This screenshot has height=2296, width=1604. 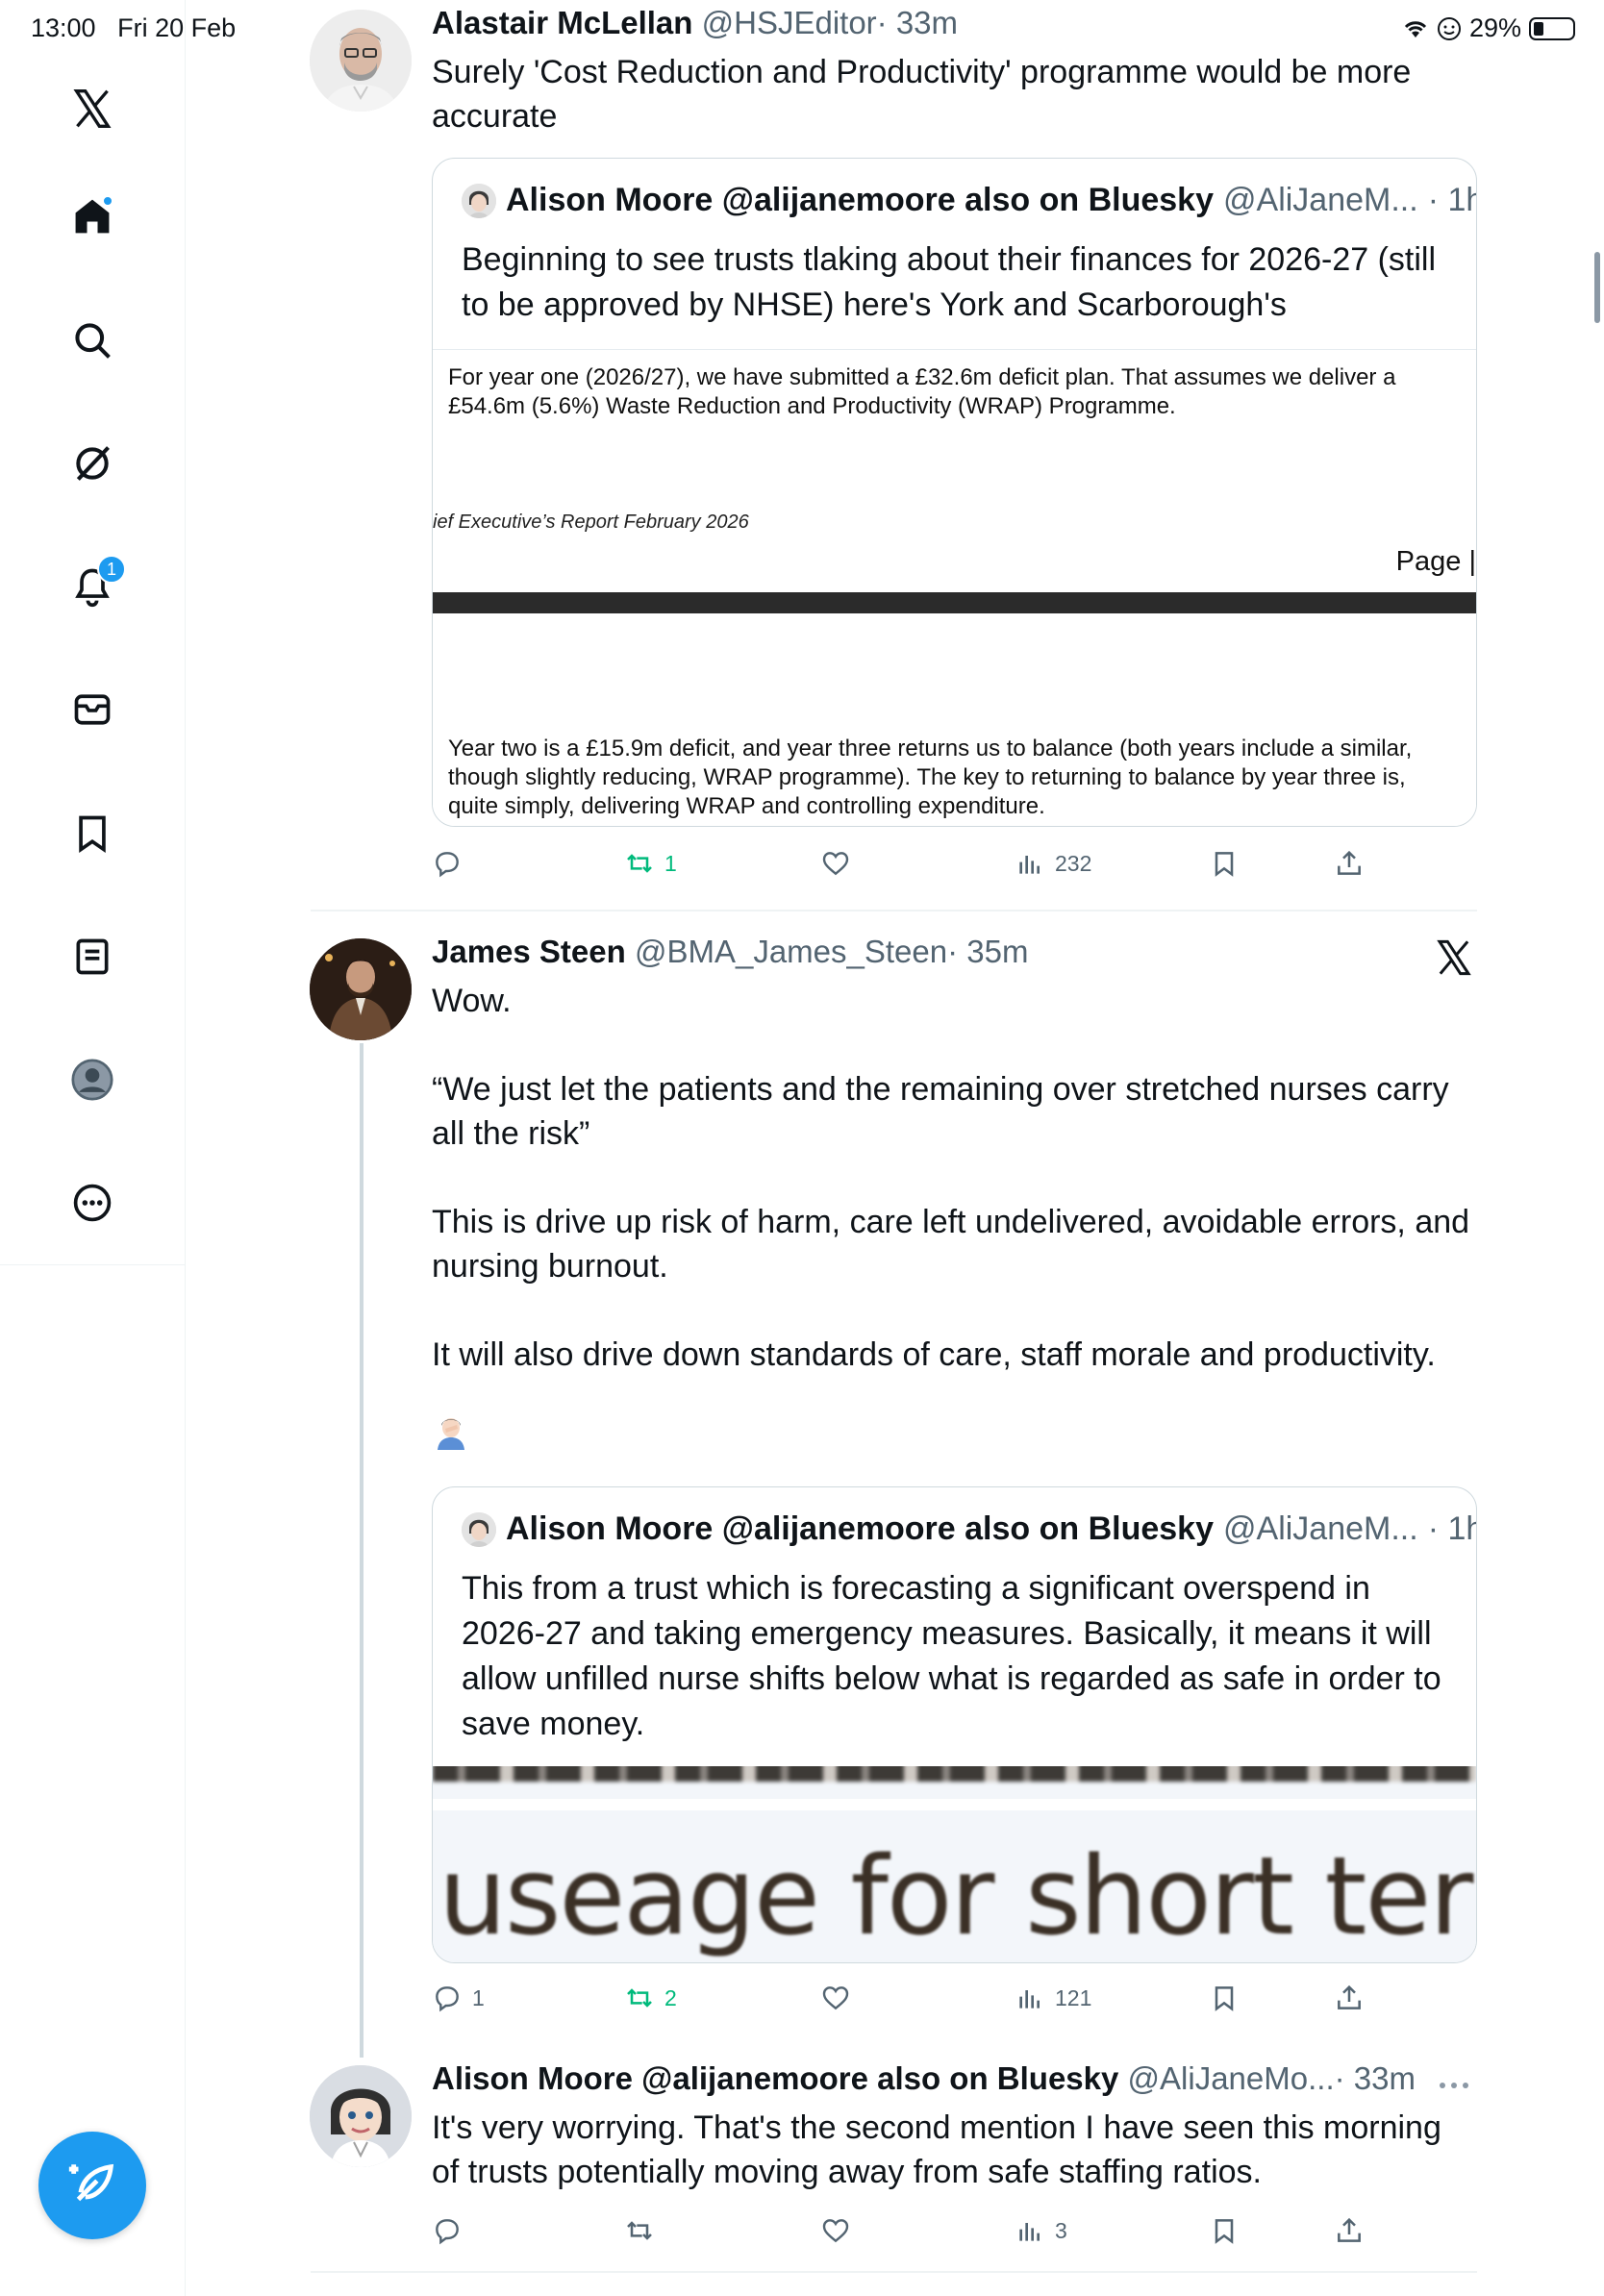 I want to click on bookmarks-icon, so click(x=92, y=833).